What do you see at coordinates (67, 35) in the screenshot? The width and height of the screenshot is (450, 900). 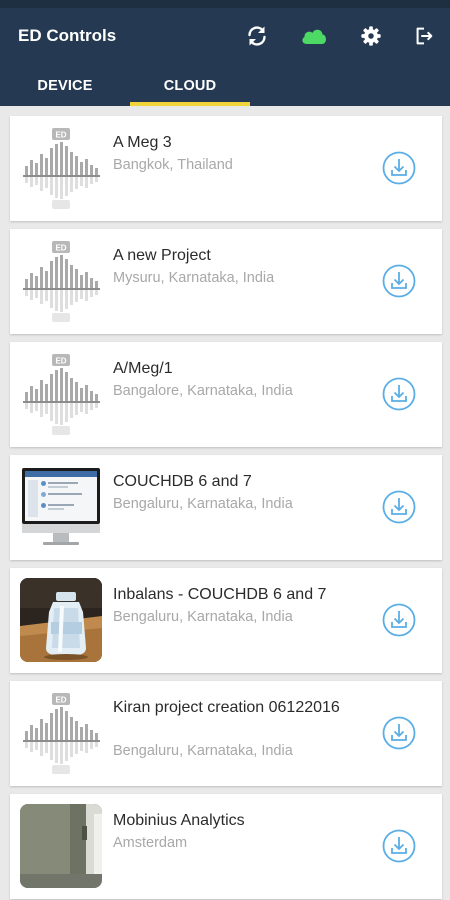 I see `app-title: ED Controls` at bounding box center [67, 35].